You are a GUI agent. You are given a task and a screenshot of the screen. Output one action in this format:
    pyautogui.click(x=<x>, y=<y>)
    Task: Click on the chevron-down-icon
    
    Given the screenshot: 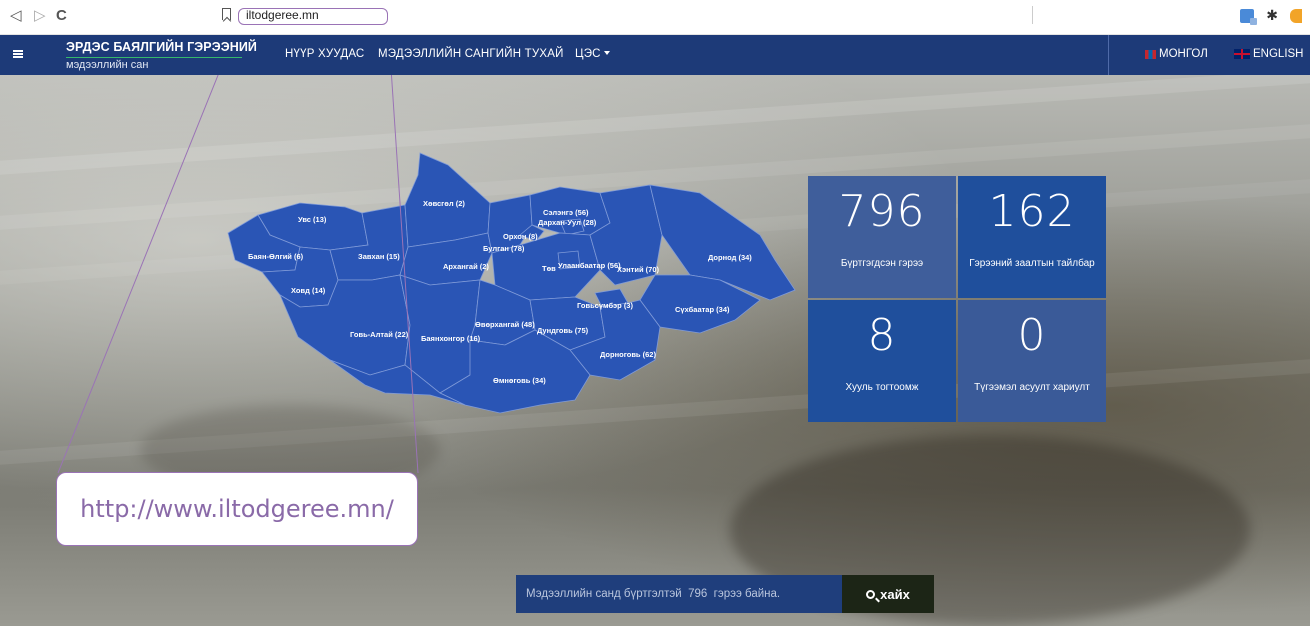 What is the action you would take?
    pyautogui.click(x=606, y=53)
    